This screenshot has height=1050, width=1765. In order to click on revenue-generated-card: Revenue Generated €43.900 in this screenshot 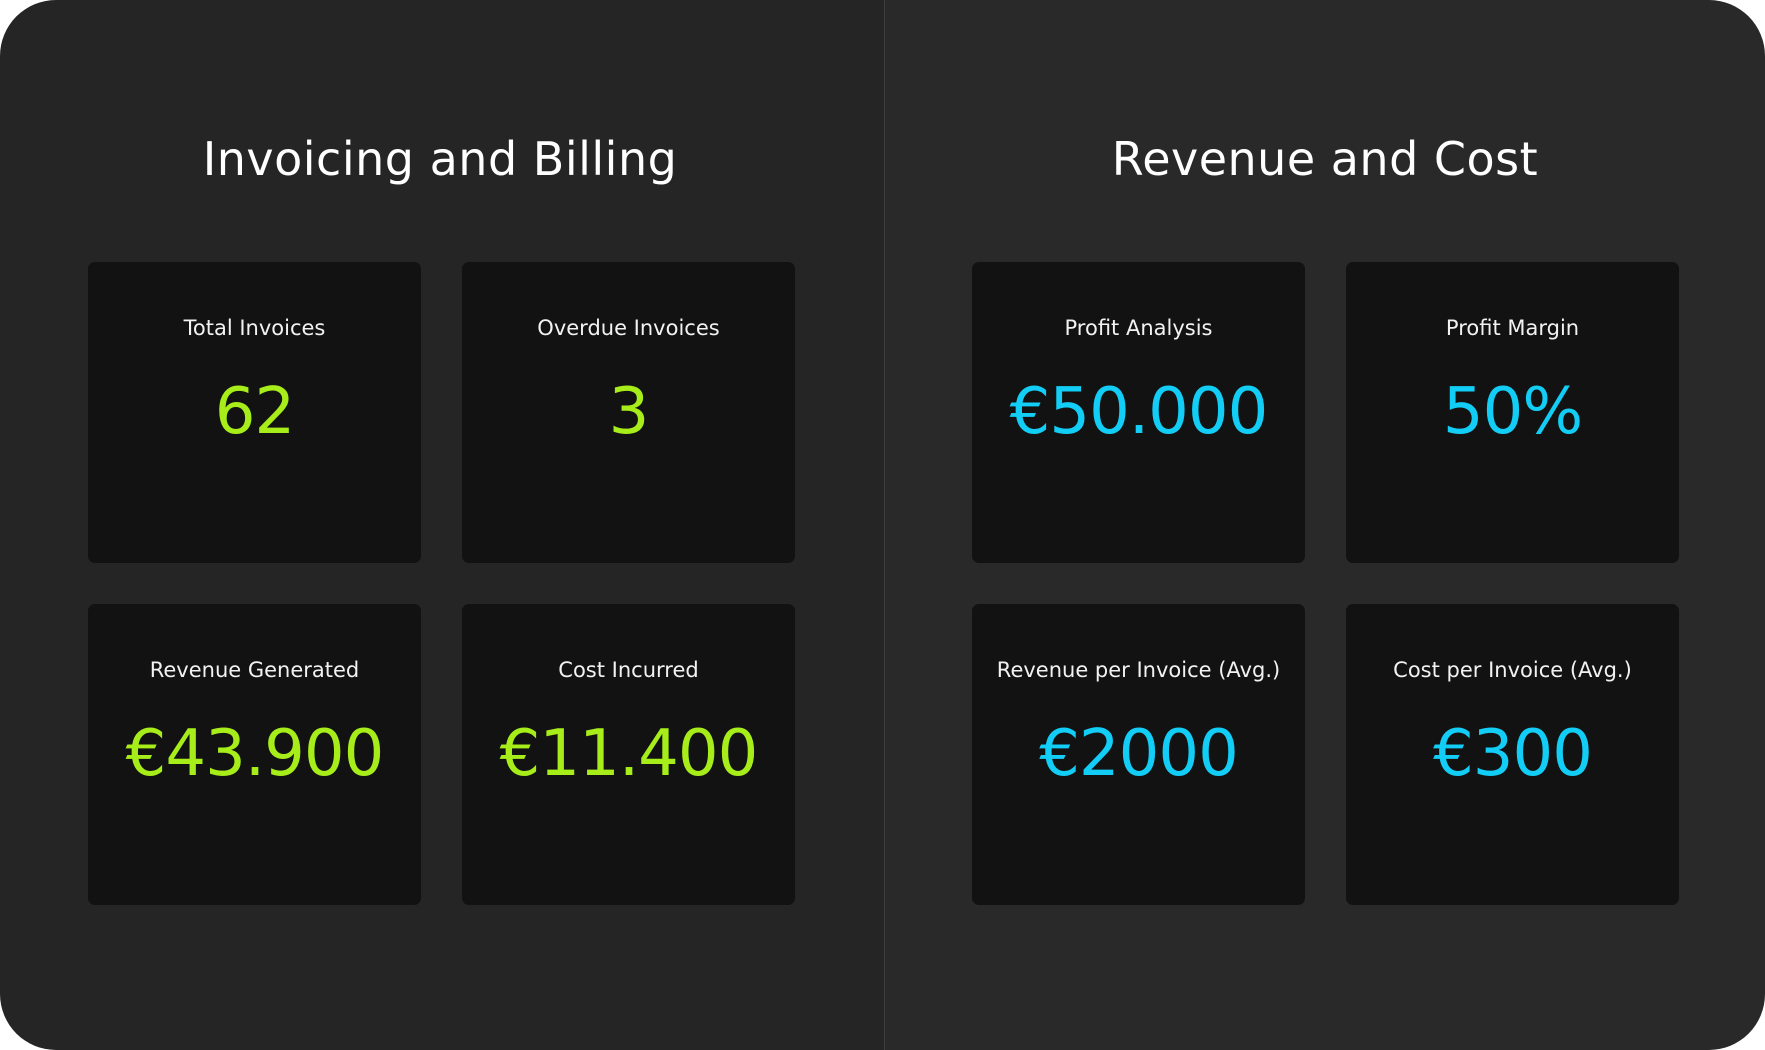, I will do `click(254, 754)`.